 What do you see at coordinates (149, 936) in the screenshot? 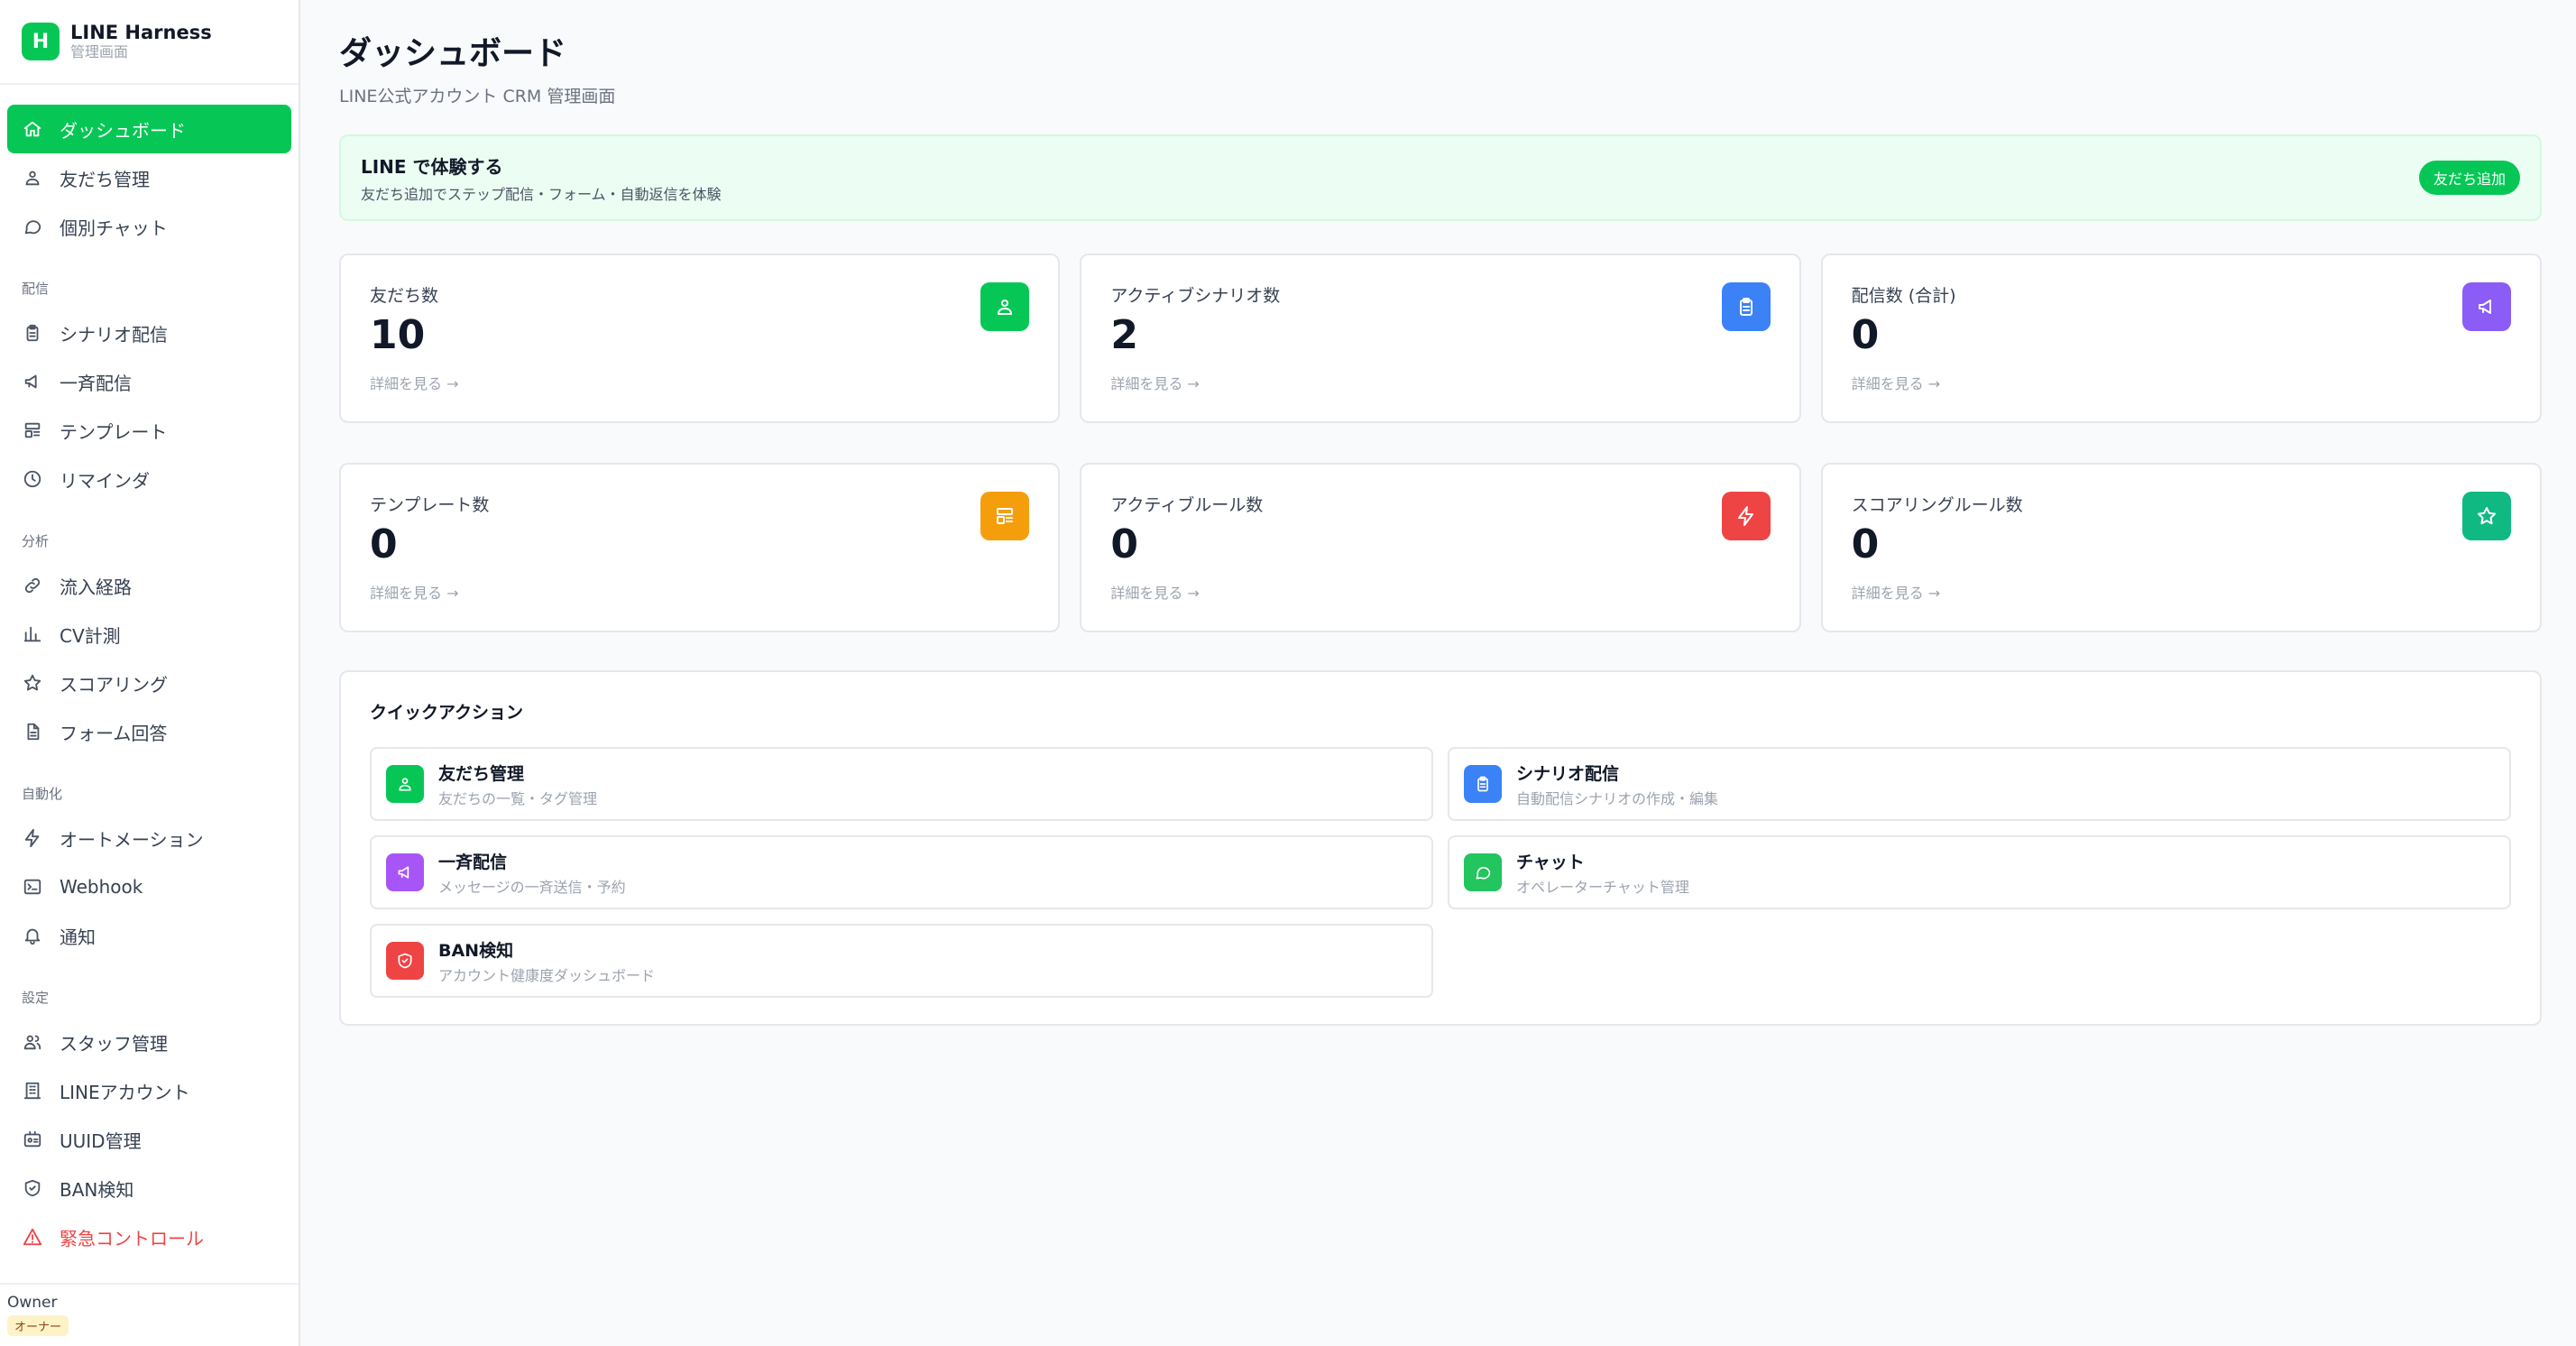
I see `sidebar-item-bell: 通知` at bounding box center [149, 936].